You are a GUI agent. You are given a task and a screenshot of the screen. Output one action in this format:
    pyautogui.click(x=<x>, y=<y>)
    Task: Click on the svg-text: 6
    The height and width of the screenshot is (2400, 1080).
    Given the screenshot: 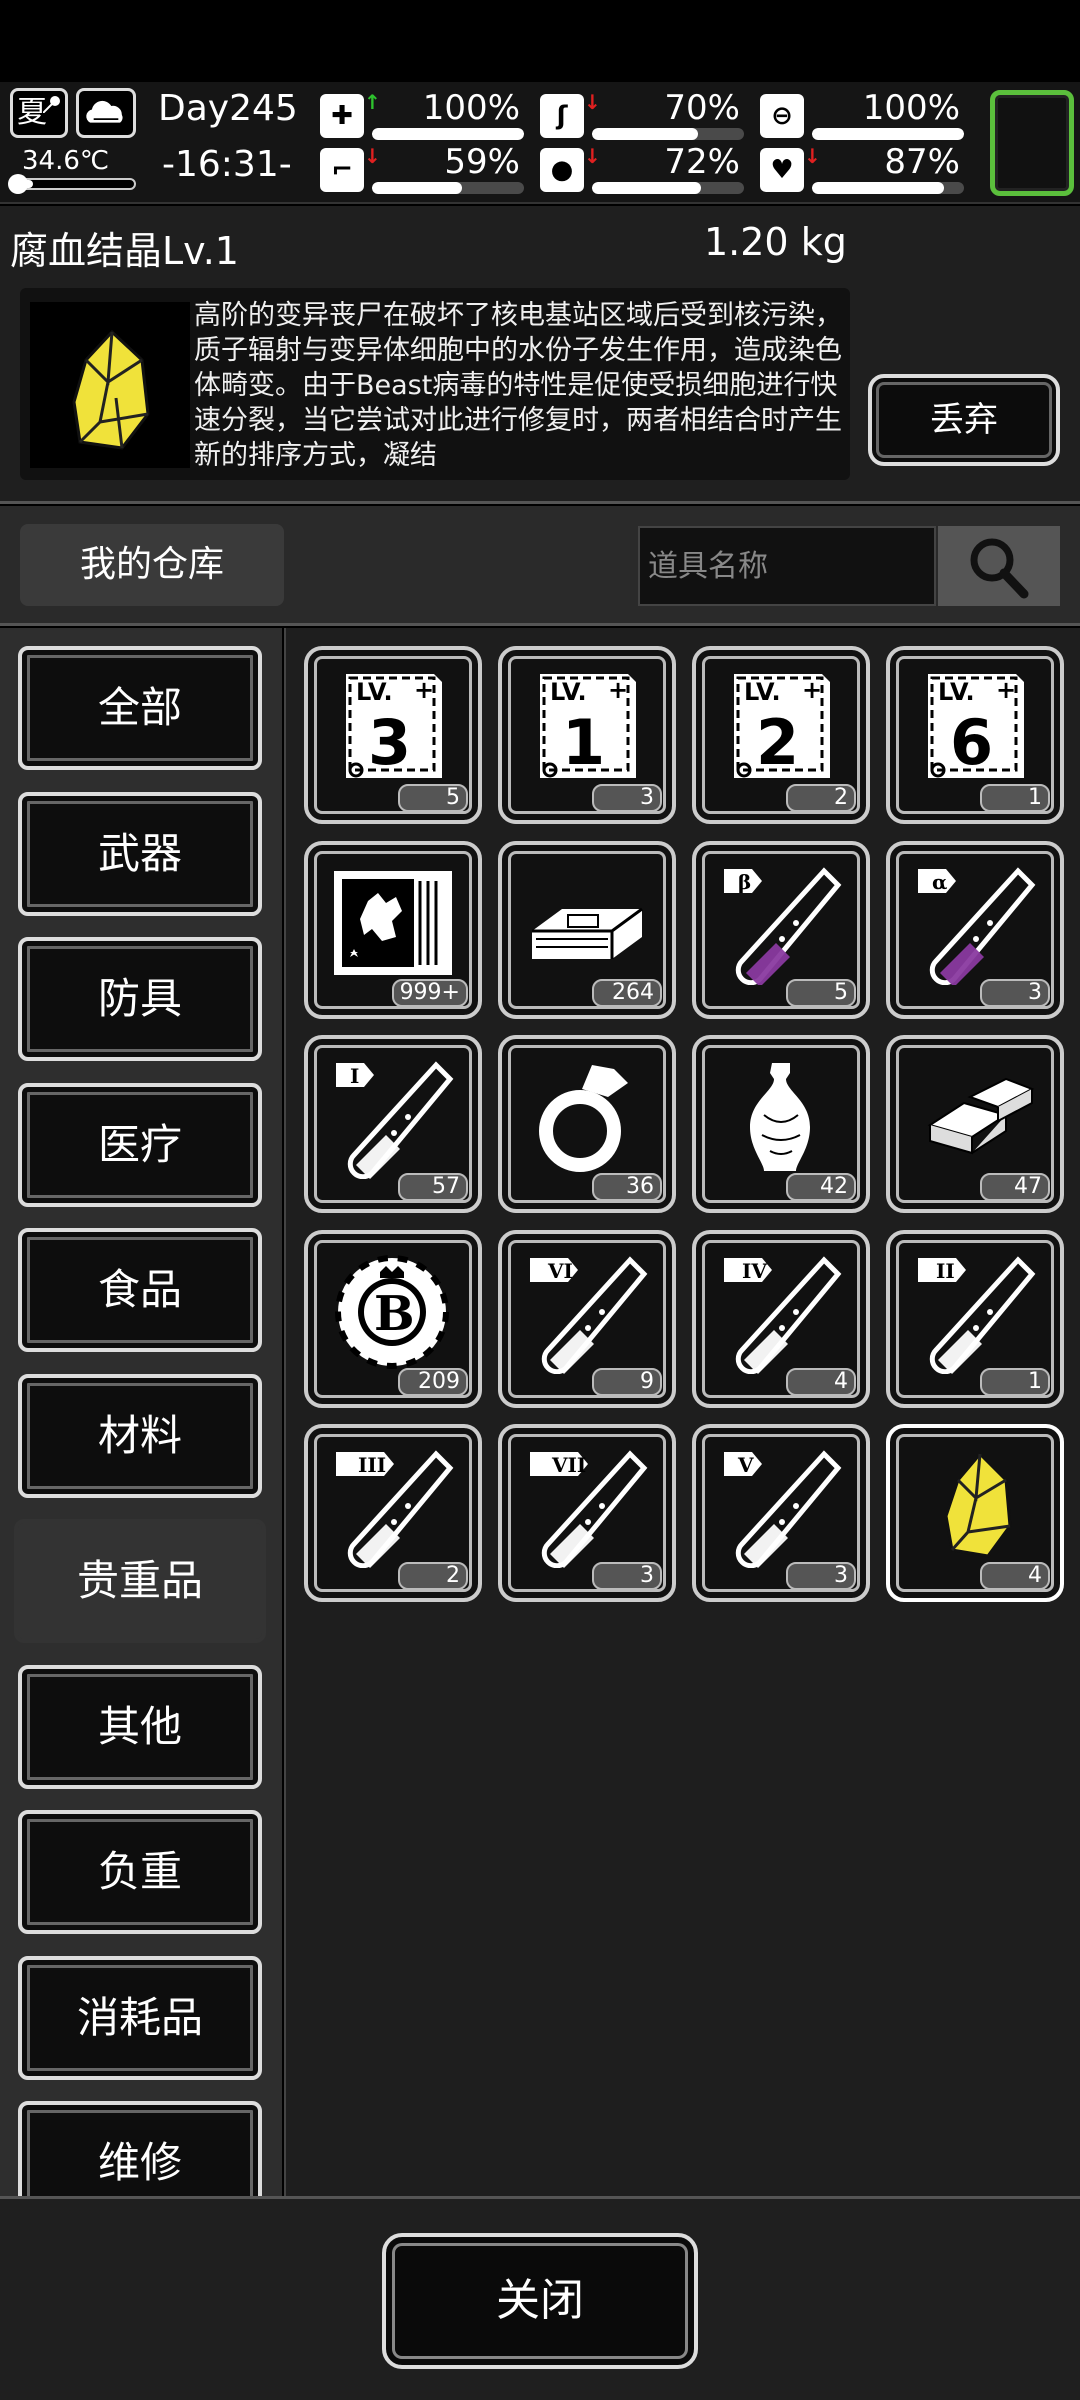 What is the action you would take?
    pyautogui.click(x=971, y=742)
    